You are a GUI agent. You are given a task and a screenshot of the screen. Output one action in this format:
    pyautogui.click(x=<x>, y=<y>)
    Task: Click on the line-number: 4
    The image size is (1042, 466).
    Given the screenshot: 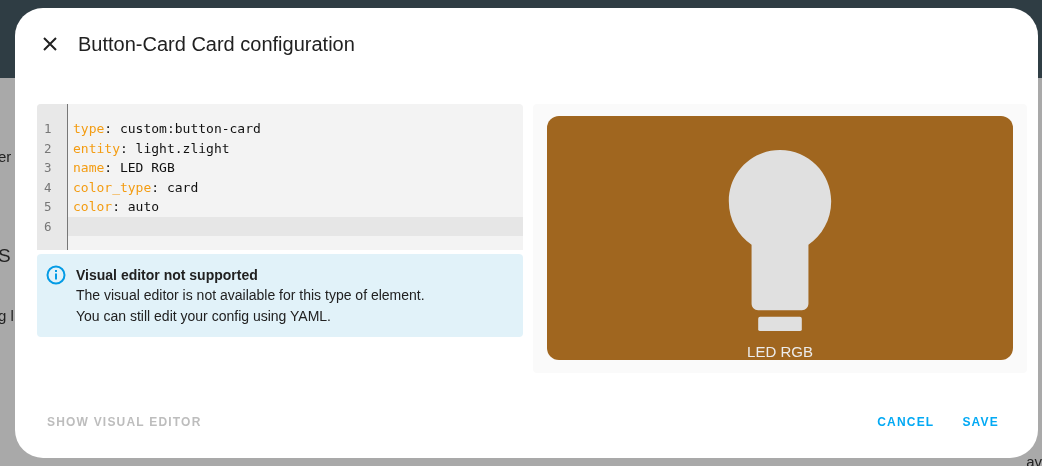 What is the action you would take?
    pyautogui.click(x=48, y=187)
    